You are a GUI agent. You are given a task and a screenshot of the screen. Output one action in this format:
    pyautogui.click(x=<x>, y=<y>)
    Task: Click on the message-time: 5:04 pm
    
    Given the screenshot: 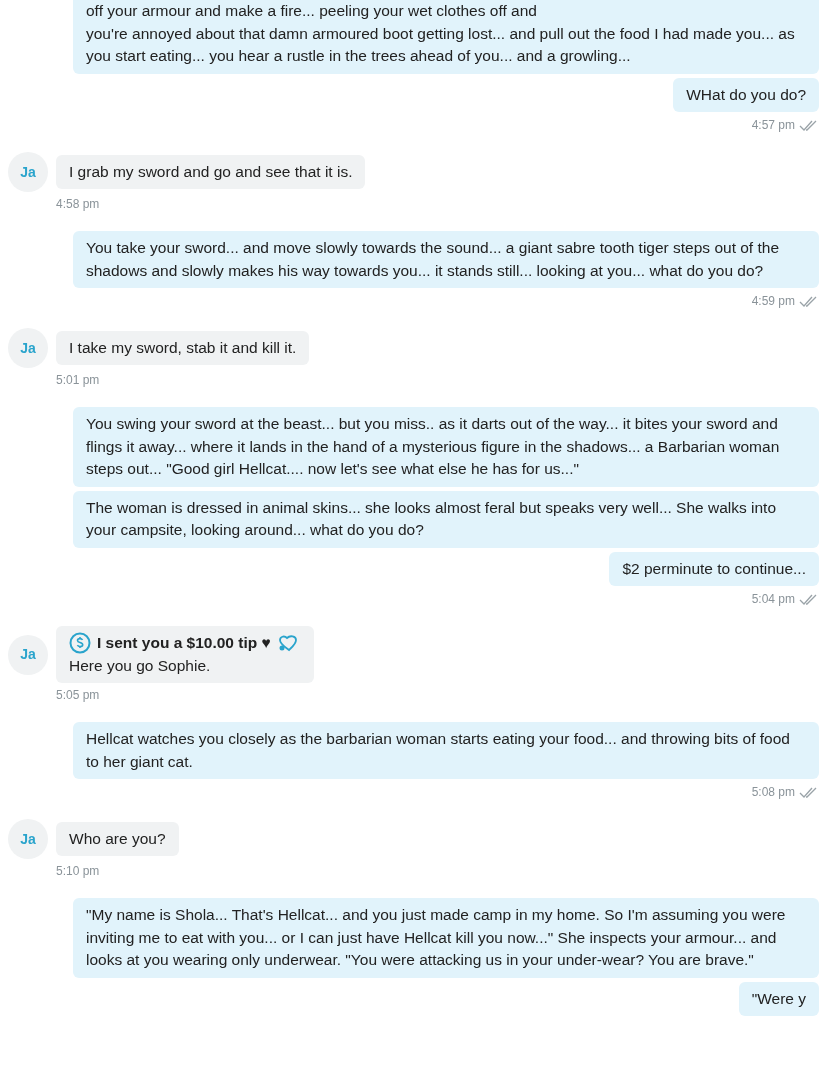 What is the action you would take?
    pyautogui.click(x=773, y=599)
    